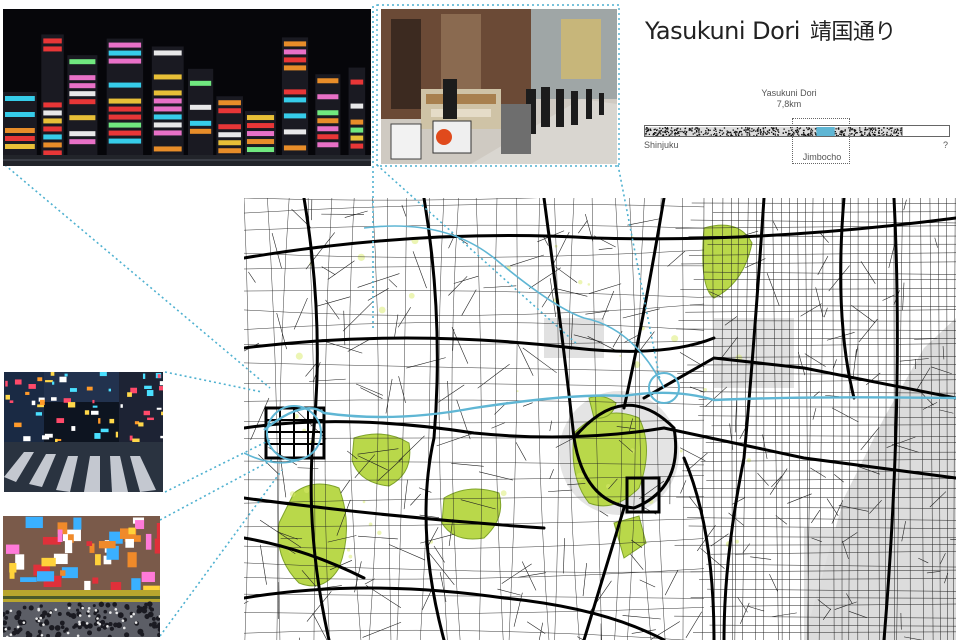 The image size is (960, 643). Describe the element at coordinates (722, 31) in the screenshot. I see `title-main: Yasukuni Dori` at that location.